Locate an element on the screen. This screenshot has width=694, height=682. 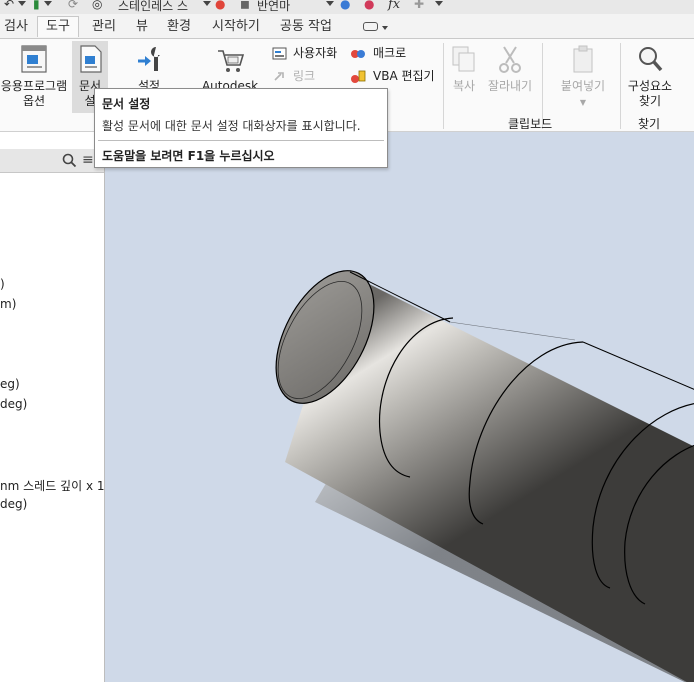
cut-button: 잘라내기 is located at coordinates (510, 68).